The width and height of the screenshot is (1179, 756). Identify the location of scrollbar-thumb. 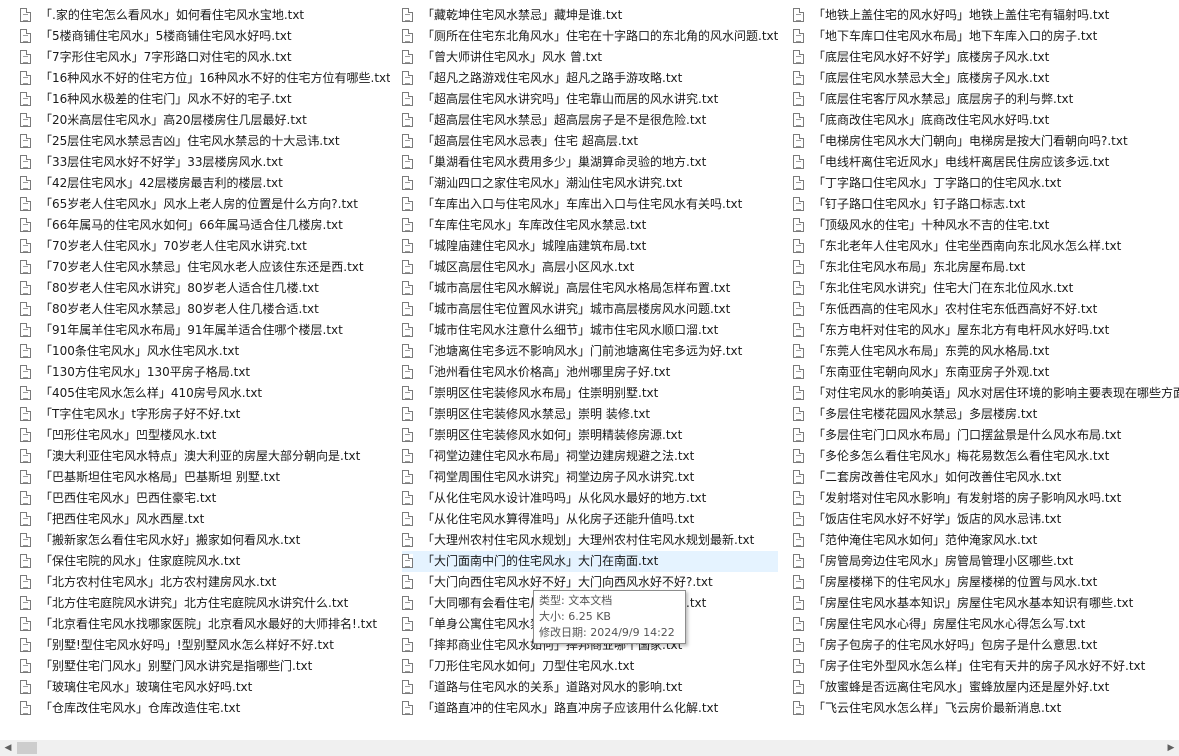
(27, 748).